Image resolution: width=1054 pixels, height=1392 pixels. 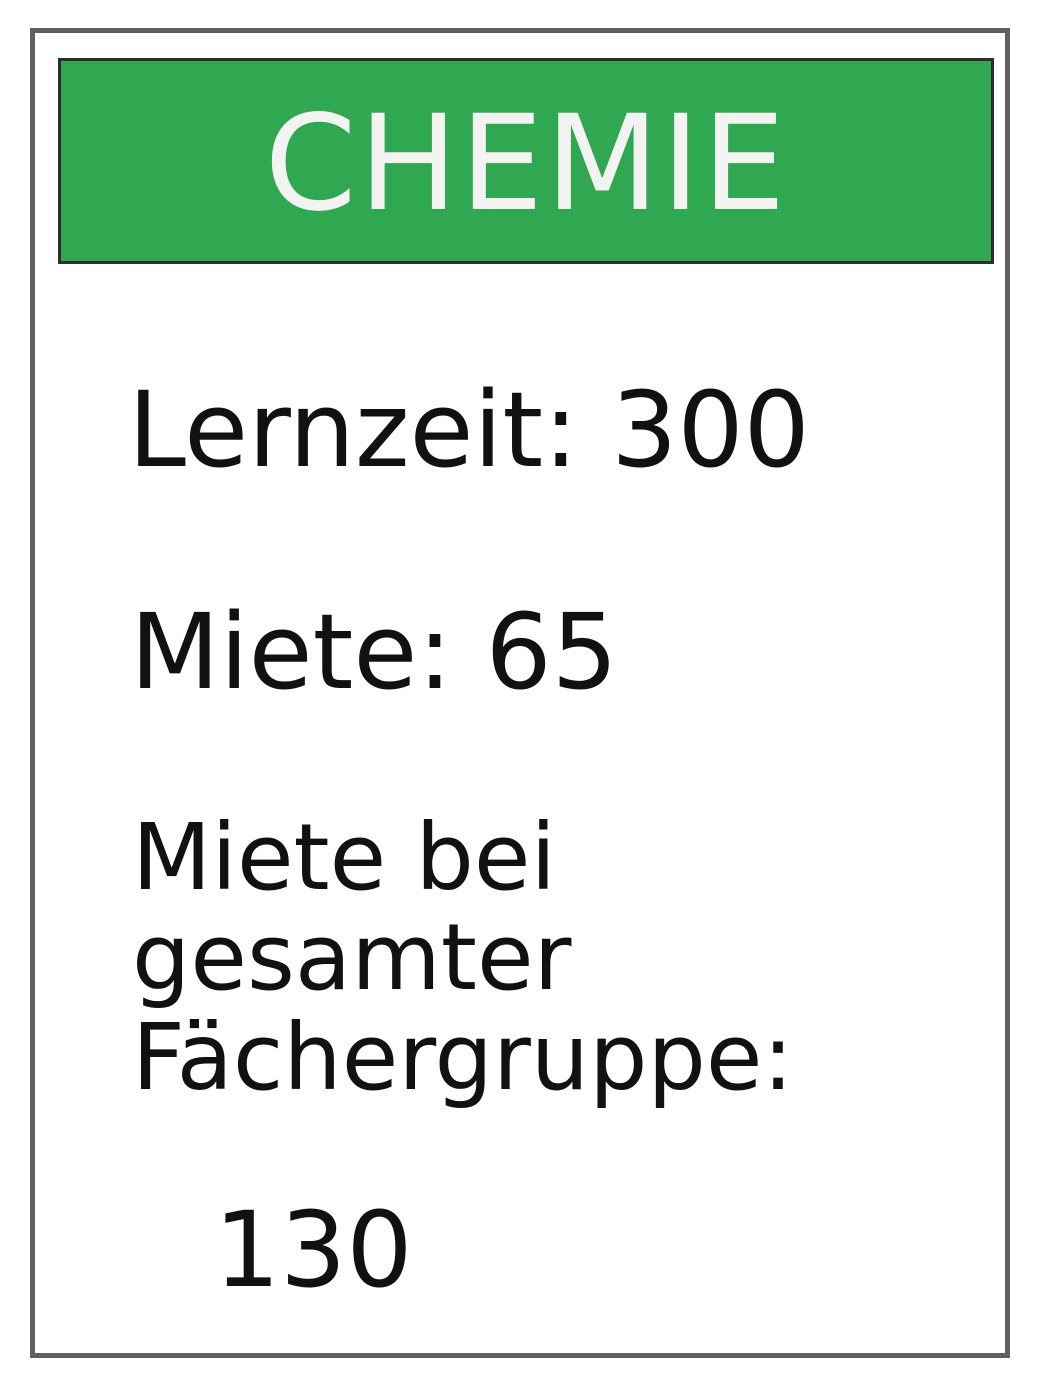 I want to click on card-header: CHEMIE, so click(x=526, y=161).